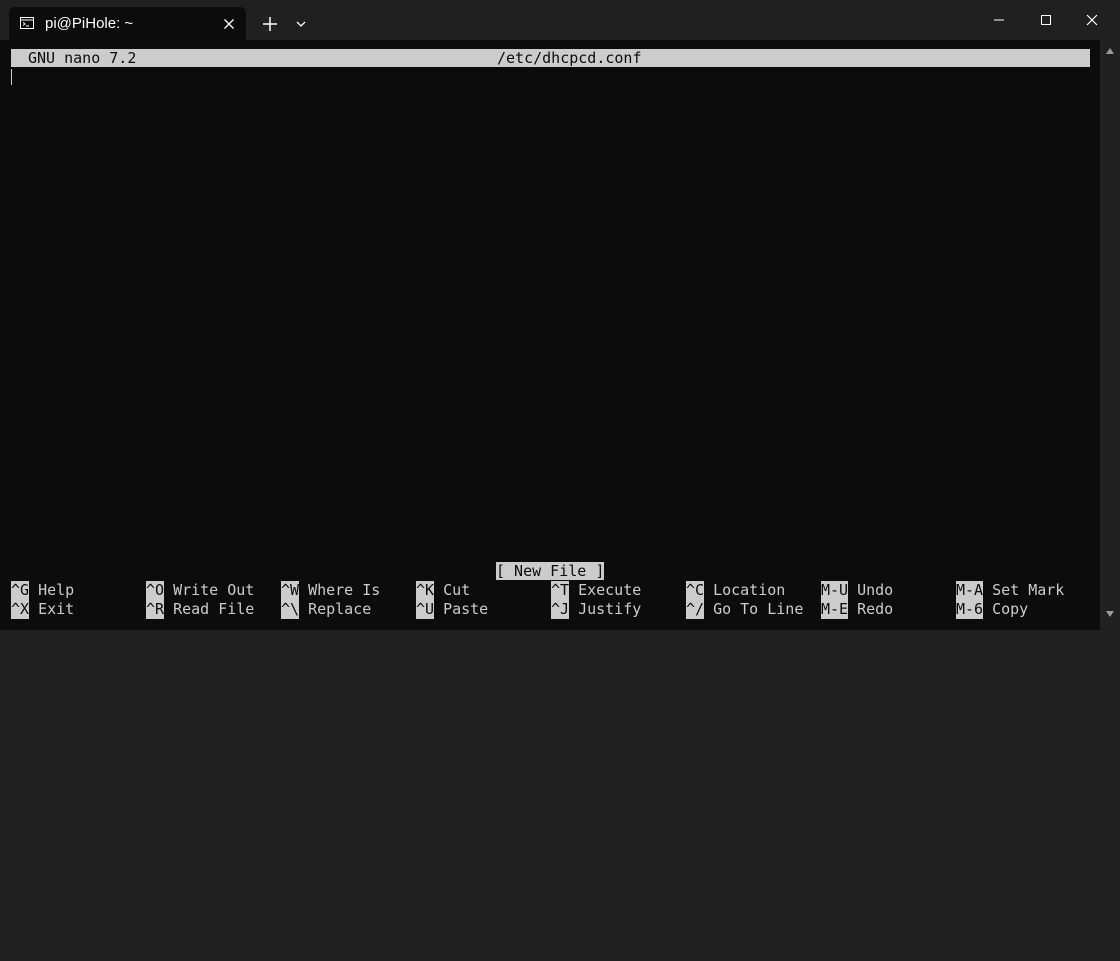  Describe the element at coordinates (1110, 335) in the screenshot. I see `vertical-scrollbar` at that location.